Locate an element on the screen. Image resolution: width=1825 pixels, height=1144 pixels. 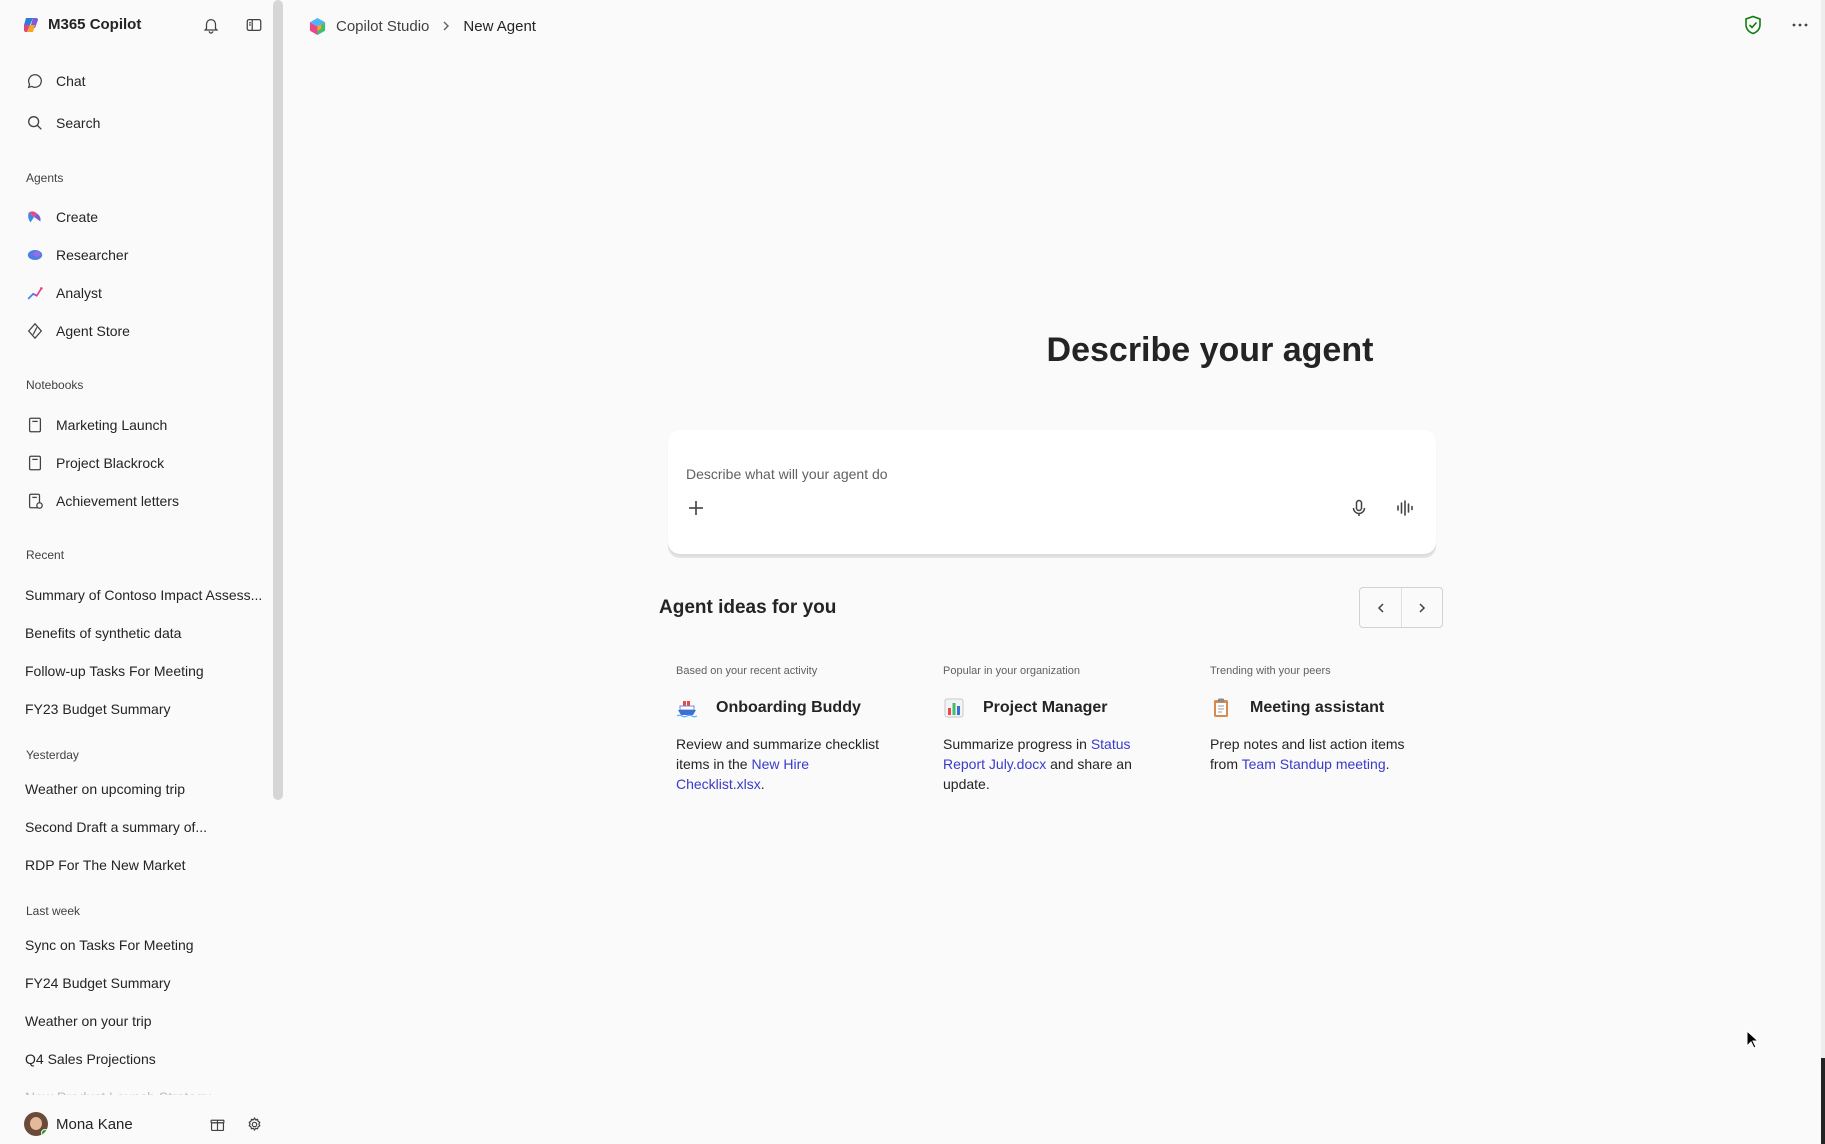
last-week-section-header: Last week is located at coordinates (53, 911).